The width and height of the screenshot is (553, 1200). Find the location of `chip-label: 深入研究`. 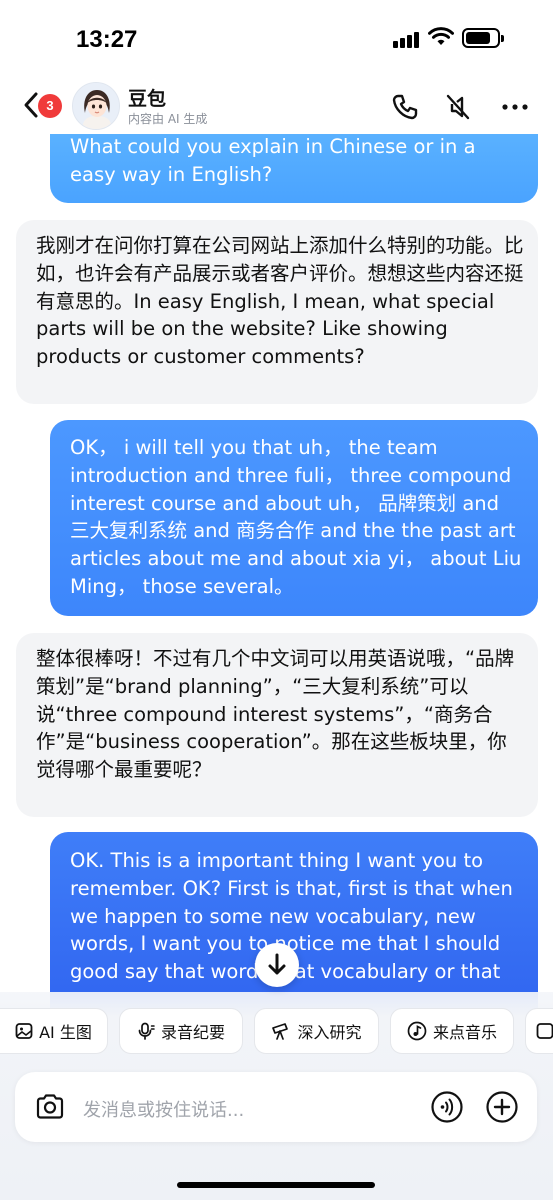

chip-label: 深入研究 is located at coordinates (329, 1032).